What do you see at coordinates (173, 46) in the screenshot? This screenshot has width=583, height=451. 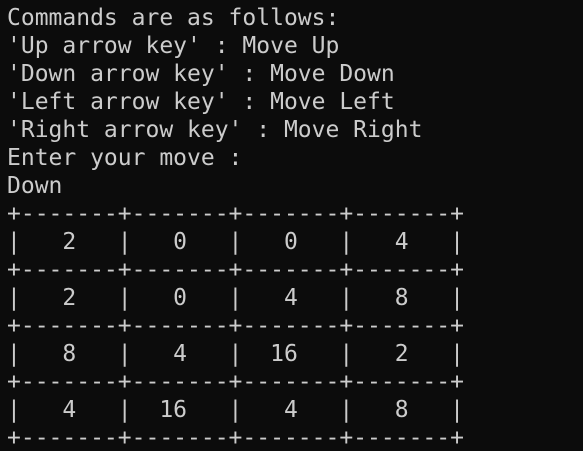 I see `command-up: 'Up arrow key' : Move Up` at bounding box center [173, 46].